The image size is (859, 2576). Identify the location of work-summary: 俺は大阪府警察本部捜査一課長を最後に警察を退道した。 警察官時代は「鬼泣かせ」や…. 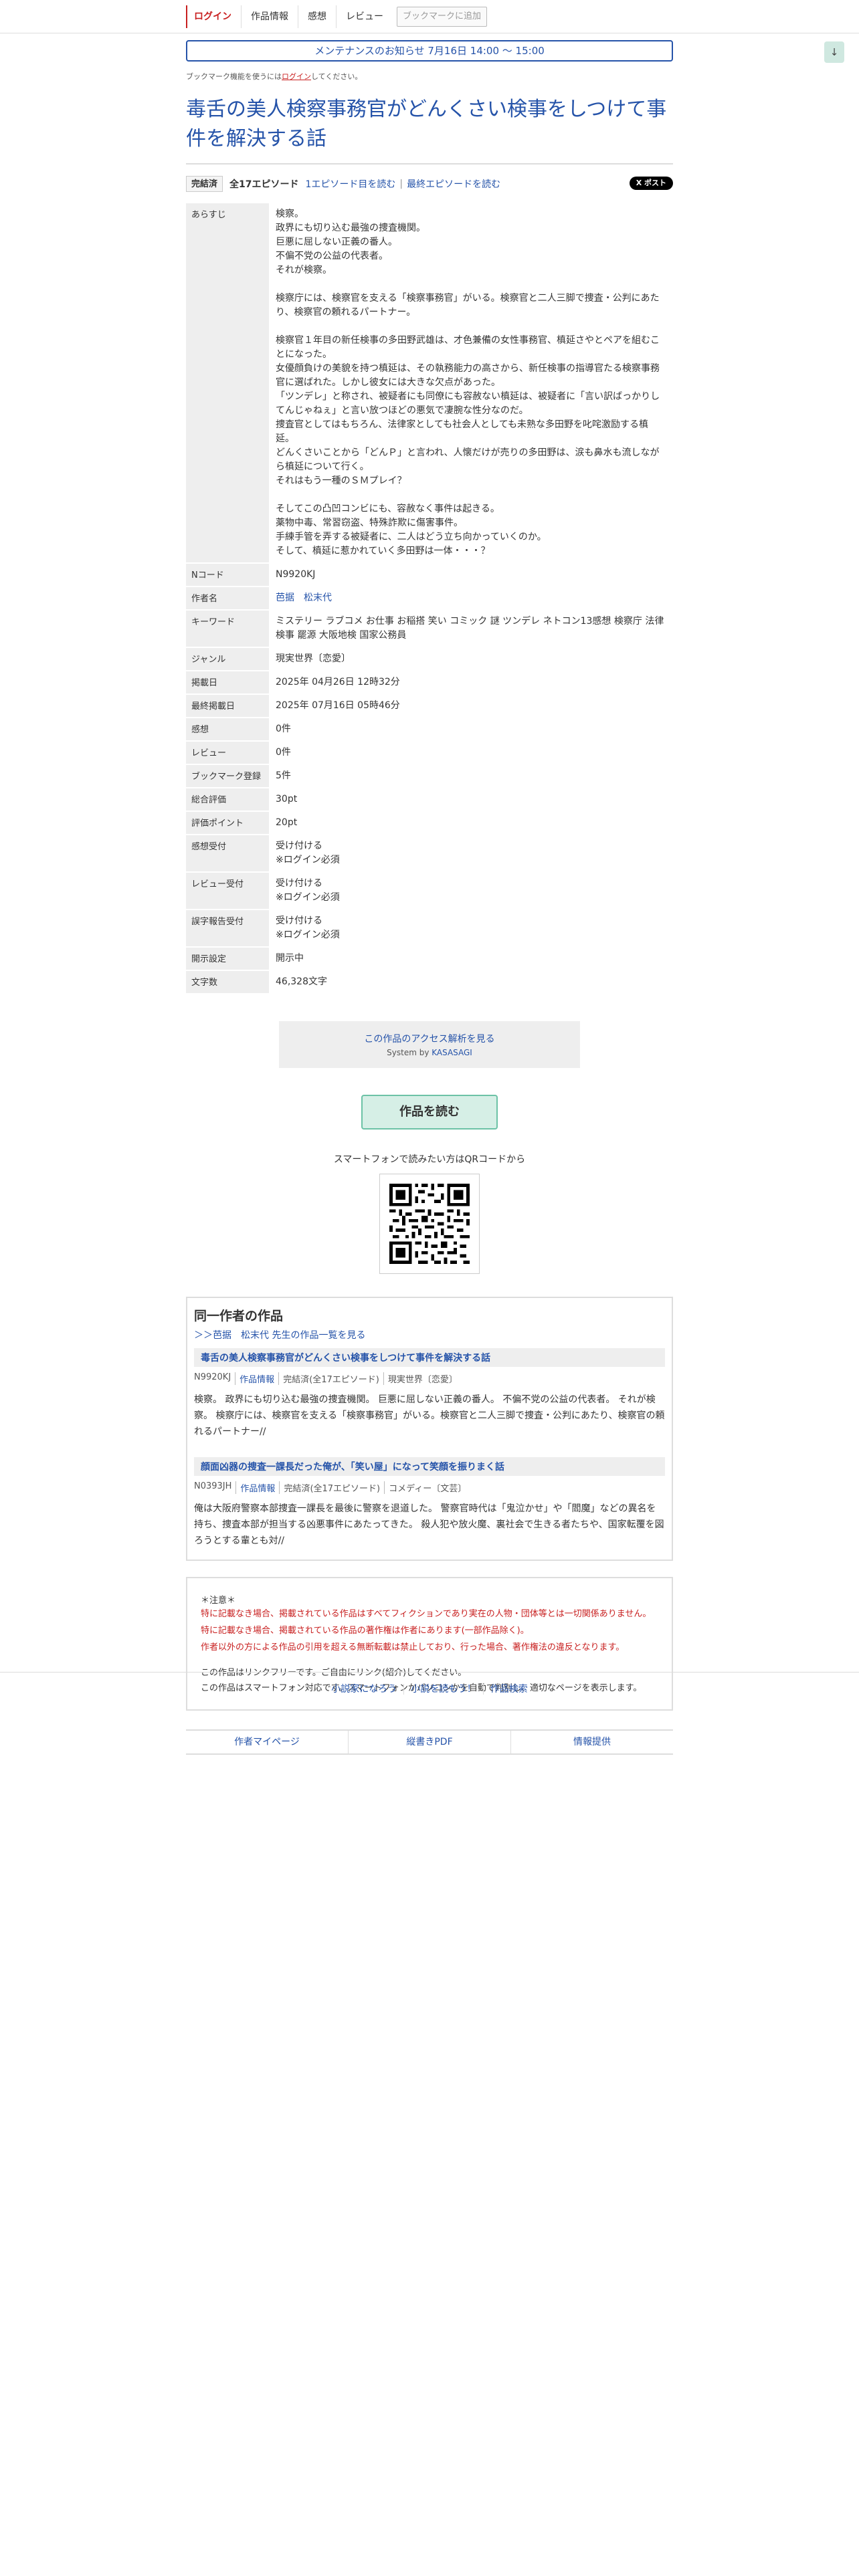
(429, 1524).